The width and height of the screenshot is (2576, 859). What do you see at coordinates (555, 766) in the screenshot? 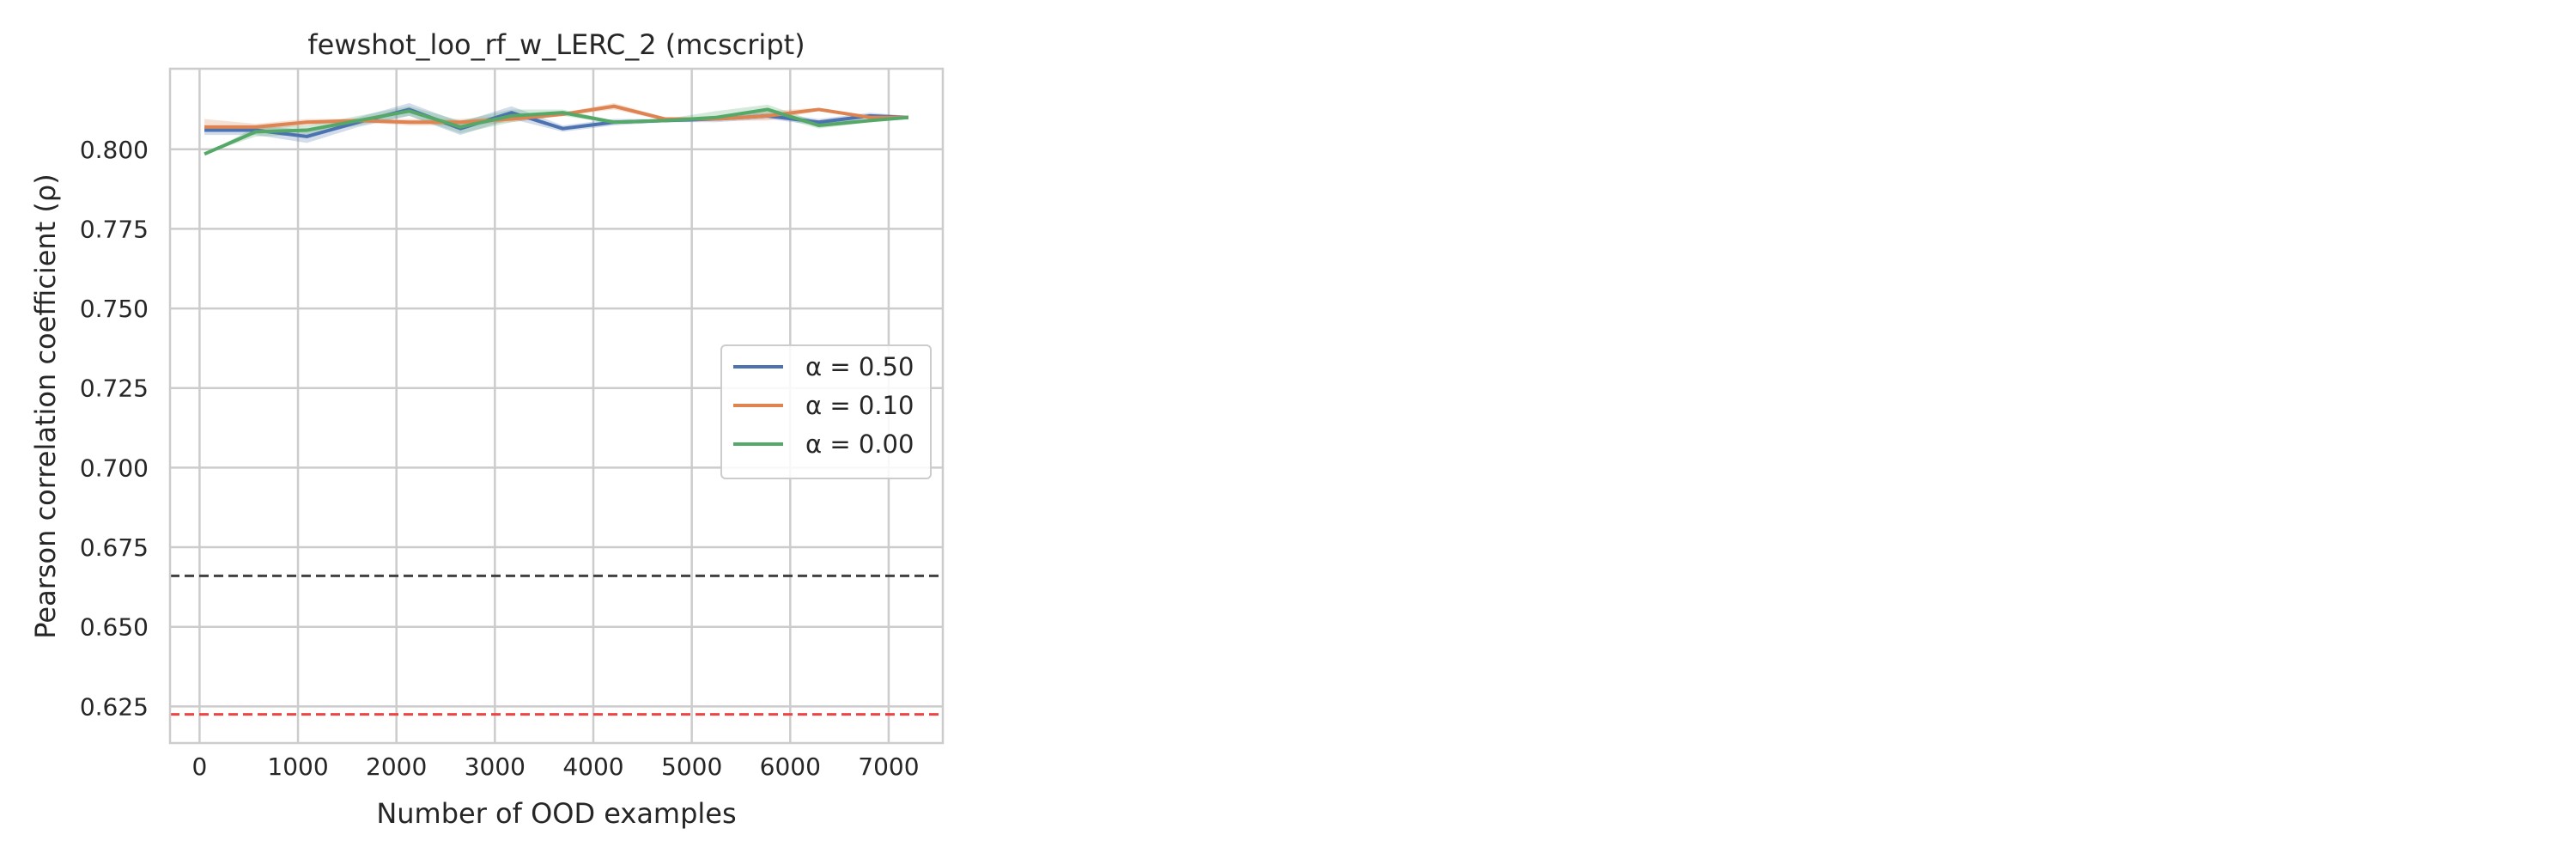
I see `x-tick-labels: 0 1000 2000 3000 4000 5000 6000 7000` at bounding box center [555, 766].